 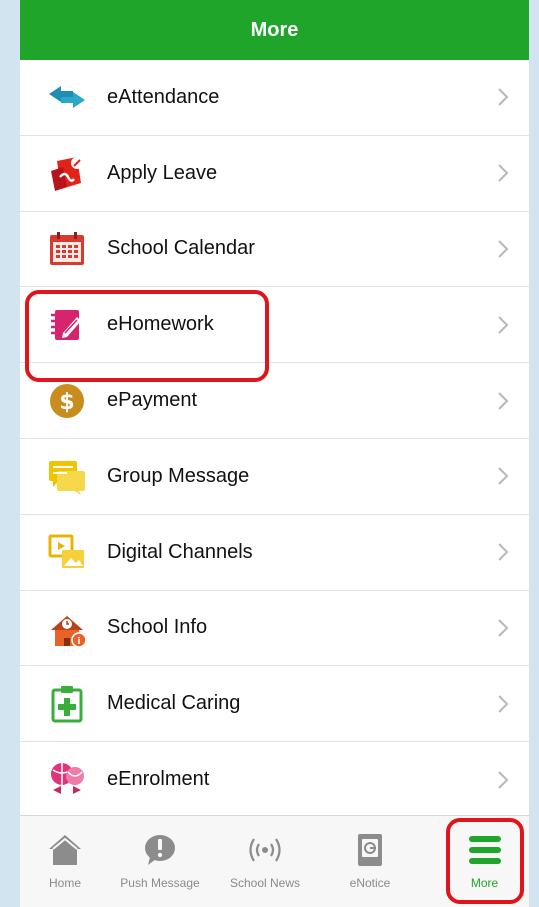 What do you see at coordinates (67, 552) in the screenshot?
I see `media-frames-icon` at bounding box center [67, 552].